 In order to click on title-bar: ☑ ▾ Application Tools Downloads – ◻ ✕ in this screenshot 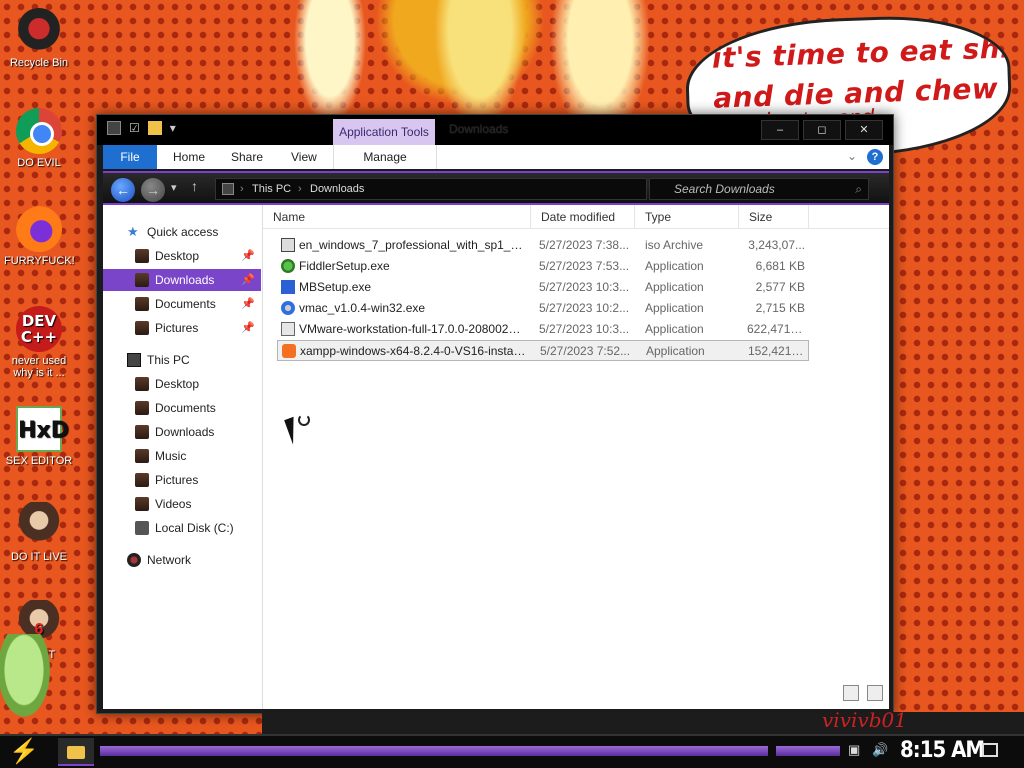, I will do `click(495, 130)`.